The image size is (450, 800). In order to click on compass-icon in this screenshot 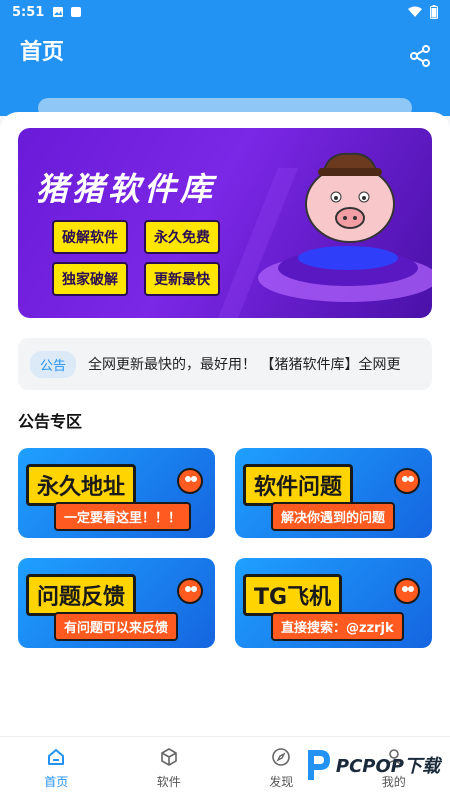, I will do `click(281, 757)`.